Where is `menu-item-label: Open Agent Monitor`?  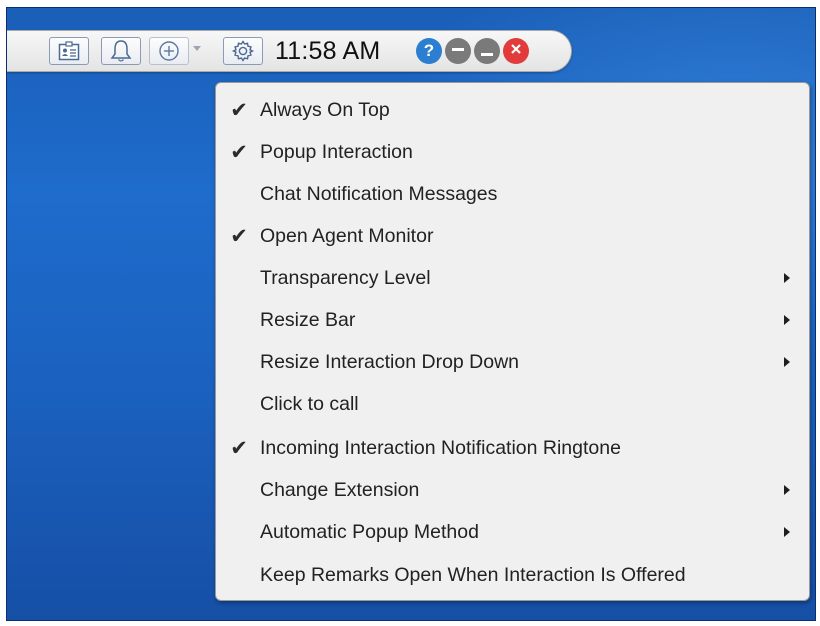
menu-item-label: Open Agent Monitor is located at coordinates (347, 235).